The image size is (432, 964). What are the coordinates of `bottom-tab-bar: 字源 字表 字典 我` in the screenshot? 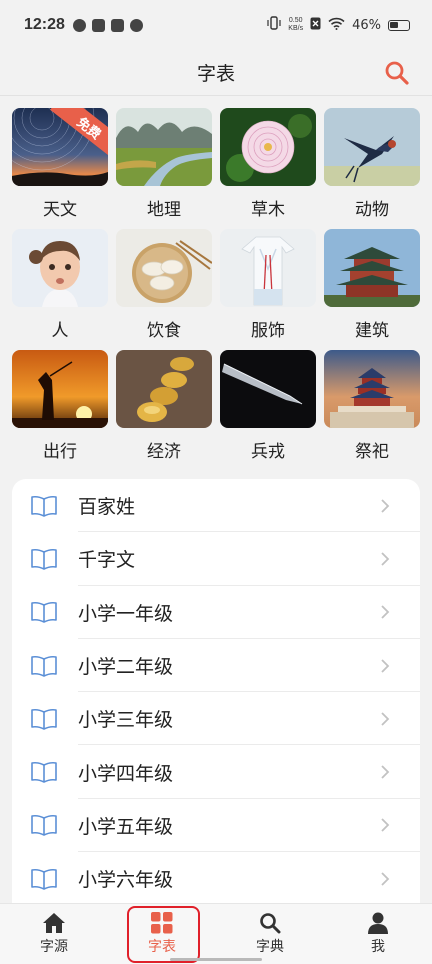 It's located at (216, 933).